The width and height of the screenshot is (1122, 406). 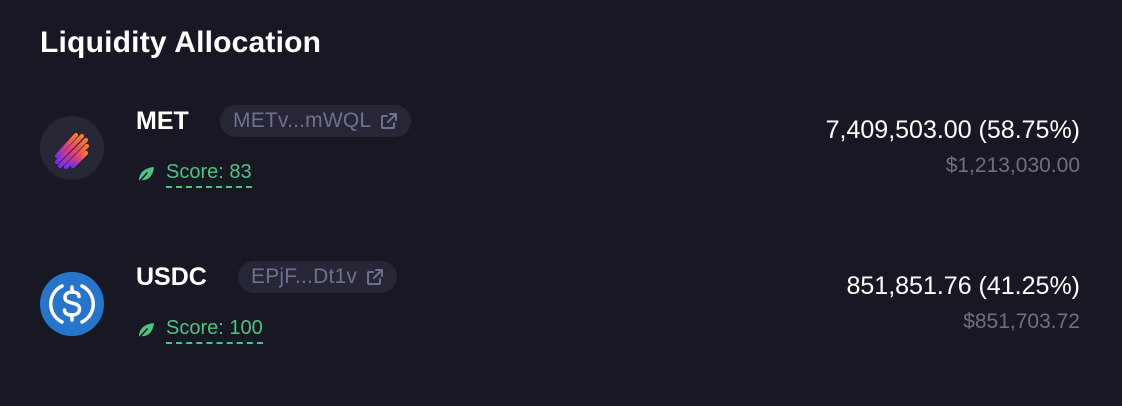 I want to click on token-symbol: MET, so click(x=162, y=121).